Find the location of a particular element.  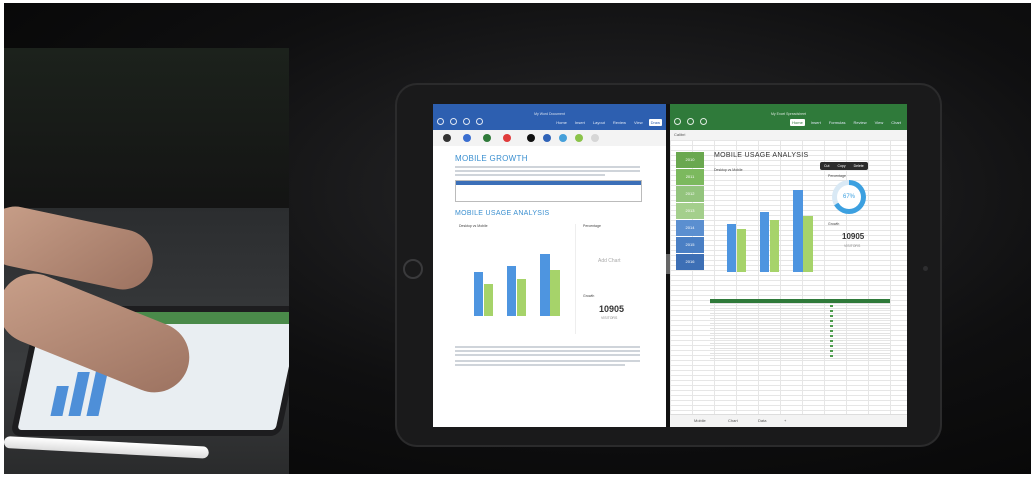

color-blue is located at coordinates (547, 138).